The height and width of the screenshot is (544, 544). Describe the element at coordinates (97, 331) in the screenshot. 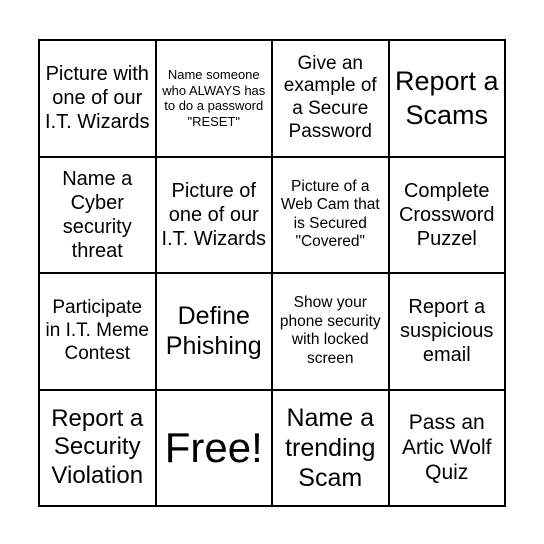

I see `bingo-cell: Participate in I.T. Meme Contest` at that location.